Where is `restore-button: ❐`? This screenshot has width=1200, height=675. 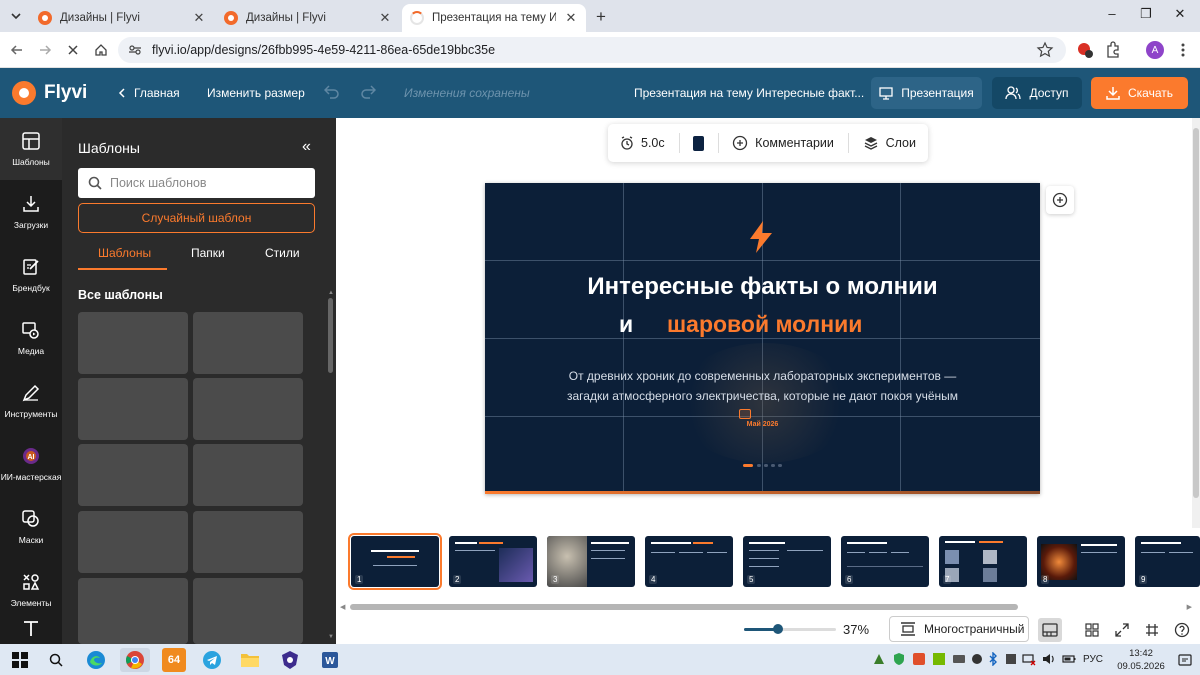 restore-button: ❐ is located at coordinates (1146, 14).